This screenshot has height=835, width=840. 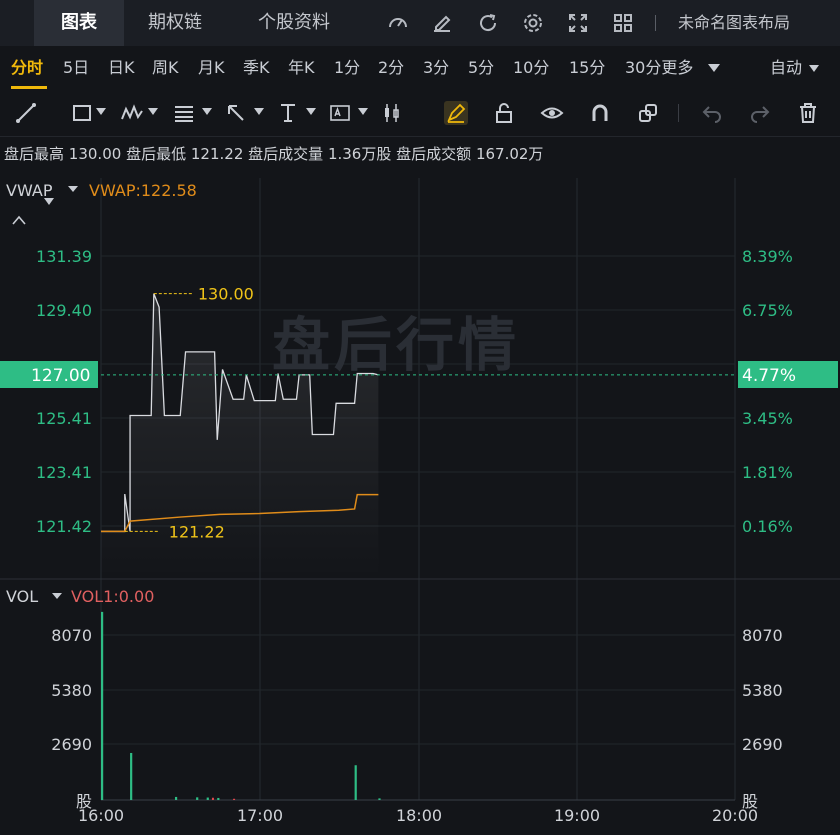 I want to click on magnet-icon, so click(x=600, y=113).